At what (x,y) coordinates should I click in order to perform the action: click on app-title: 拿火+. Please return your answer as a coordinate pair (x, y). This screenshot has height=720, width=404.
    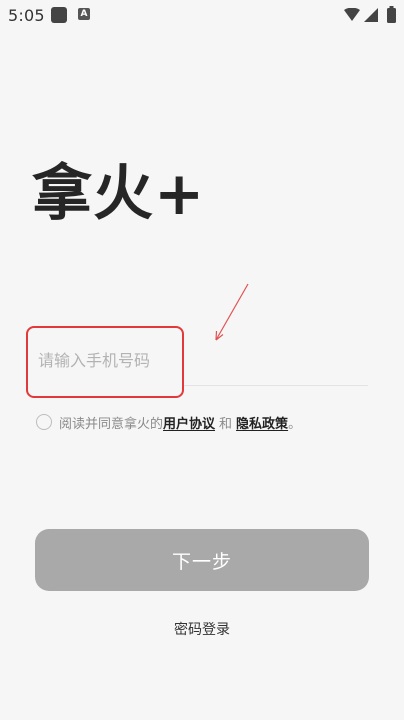
    Looking at the image, I should click on (119, 194).